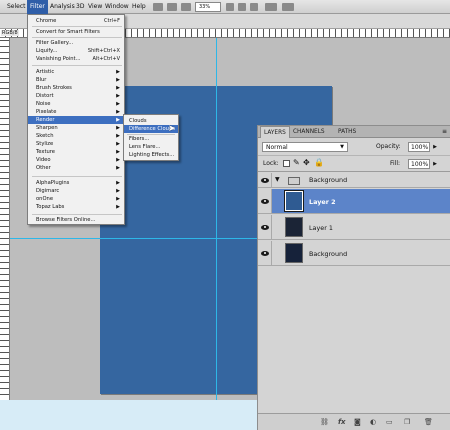 The height and width of the screenshot is (430, 450). I want to click on layer-row-layer-2: Layer 2, so click(354, 201).